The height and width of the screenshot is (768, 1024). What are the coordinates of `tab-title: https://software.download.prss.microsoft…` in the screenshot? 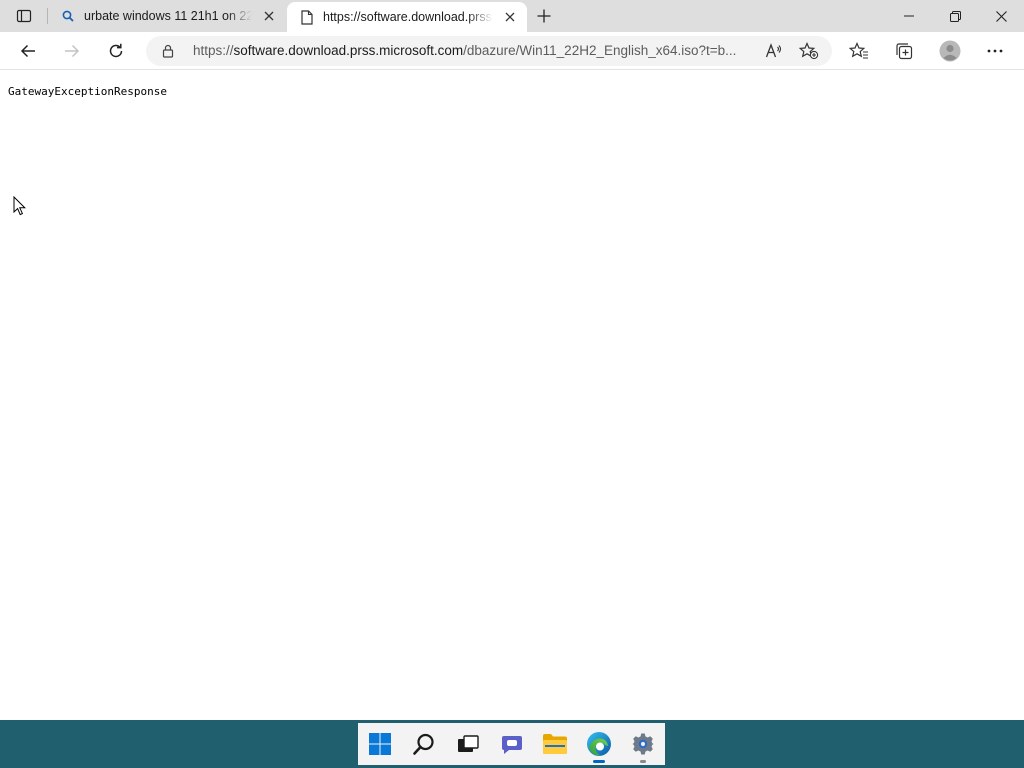 It's located at (408, 17).